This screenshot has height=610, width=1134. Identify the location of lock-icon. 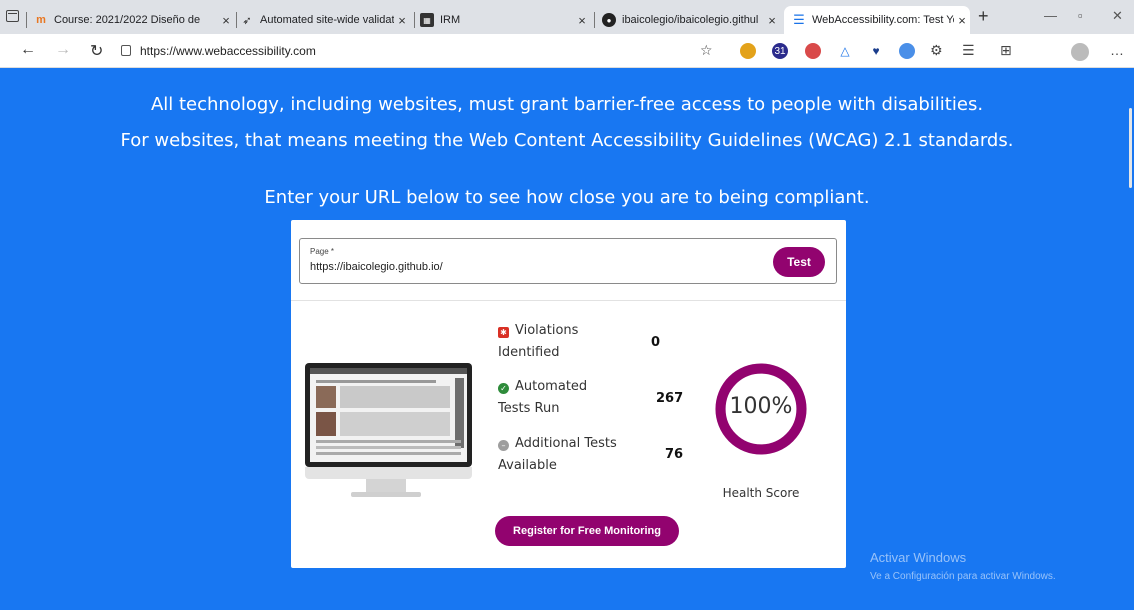
(126, 50).